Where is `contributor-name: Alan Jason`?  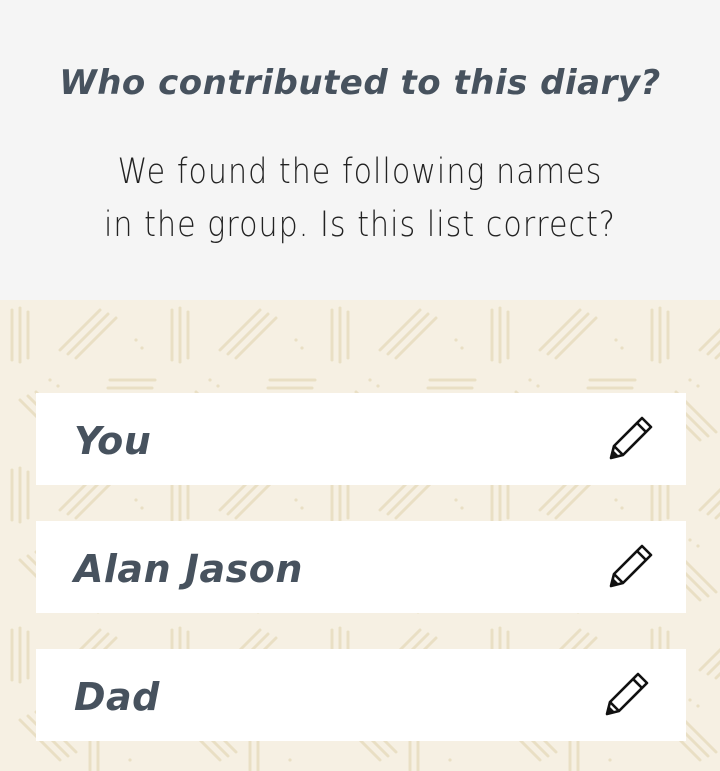
contributor-name: Alan Jason is located at coordinates (188, 569).